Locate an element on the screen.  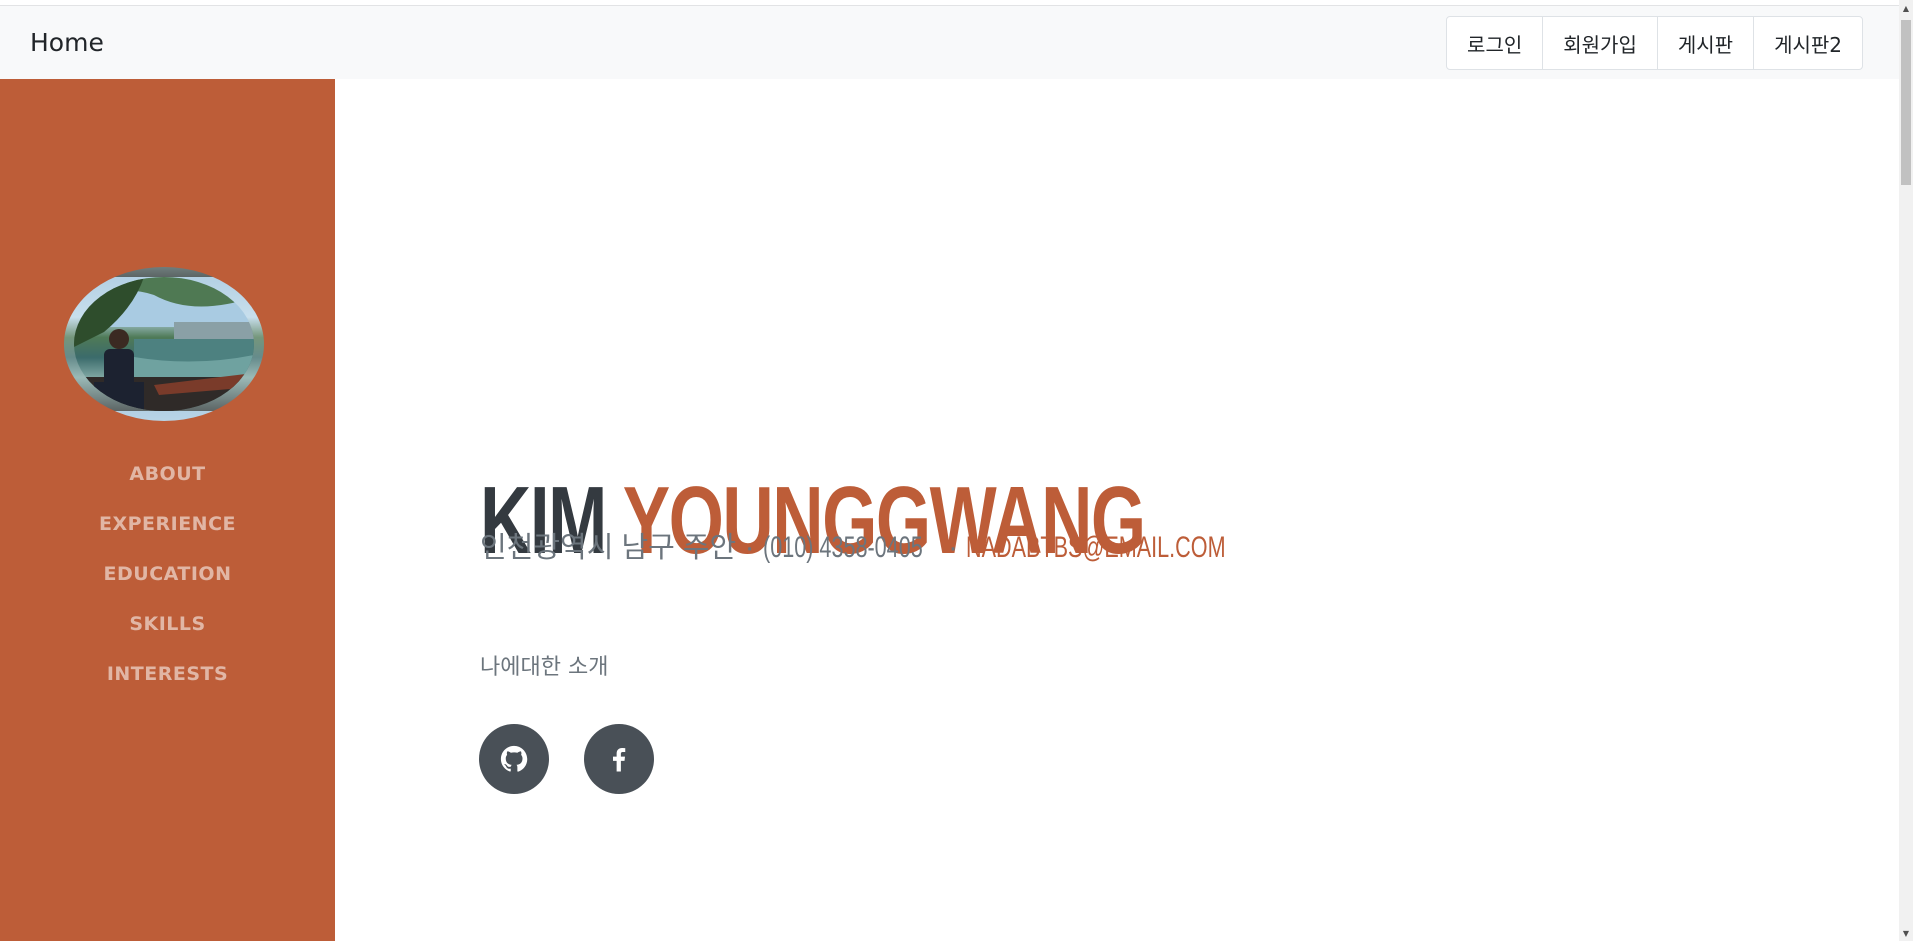
nav-button-group: 로그인 회원가입 게시판 게시판2 is located at coordinates (1654, 43).